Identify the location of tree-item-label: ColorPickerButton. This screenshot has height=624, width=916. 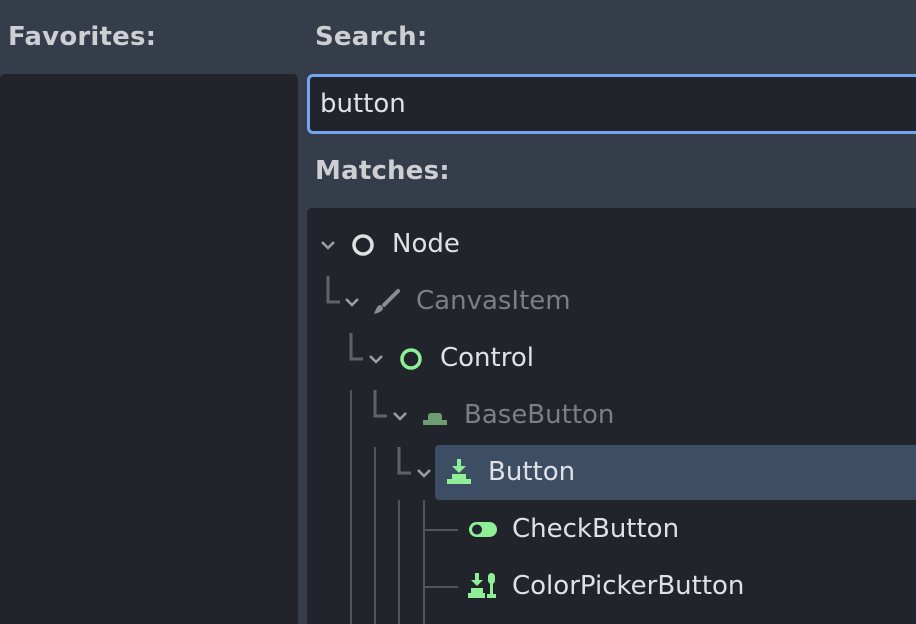
(628, 586).